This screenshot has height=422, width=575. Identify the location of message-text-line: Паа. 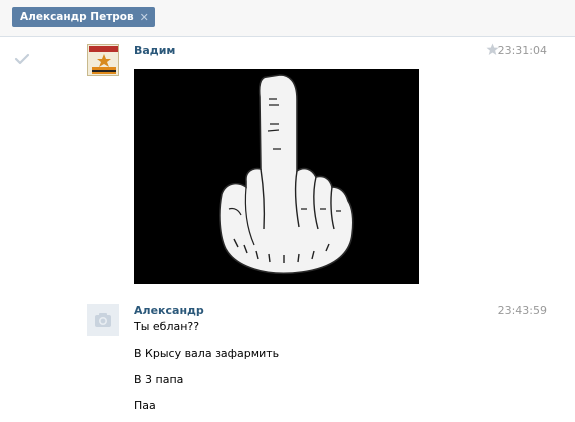
(145, 405).